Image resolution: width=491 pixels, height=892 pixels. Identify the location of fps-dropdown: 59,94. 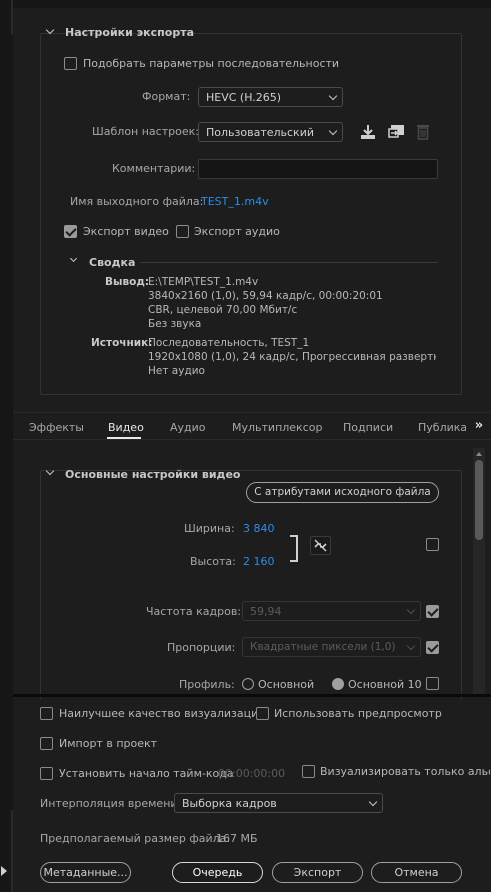
(331, 611).